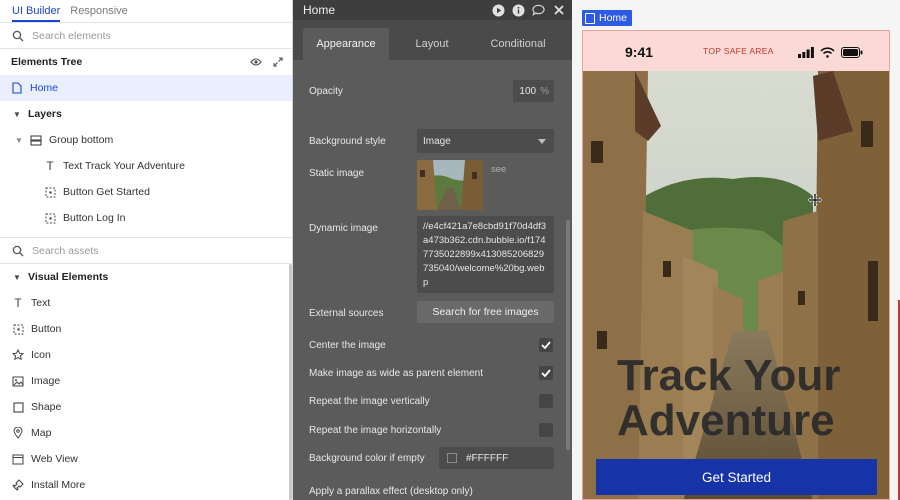  I want to click on see-link: see, so click(498, 169).